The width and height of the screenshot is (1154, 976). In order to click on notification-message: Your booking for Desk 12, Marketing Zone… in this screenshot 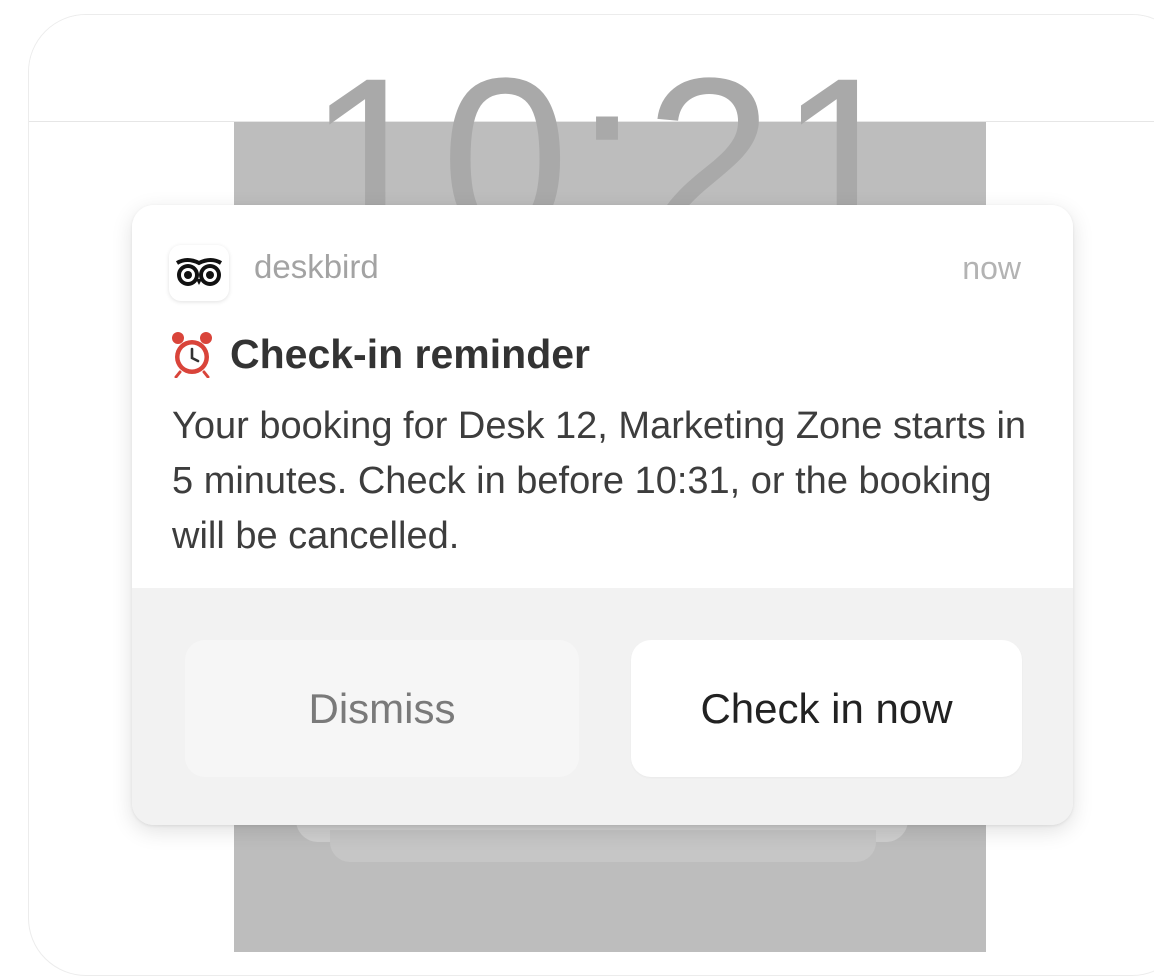, I will do `click(599, 481)`.